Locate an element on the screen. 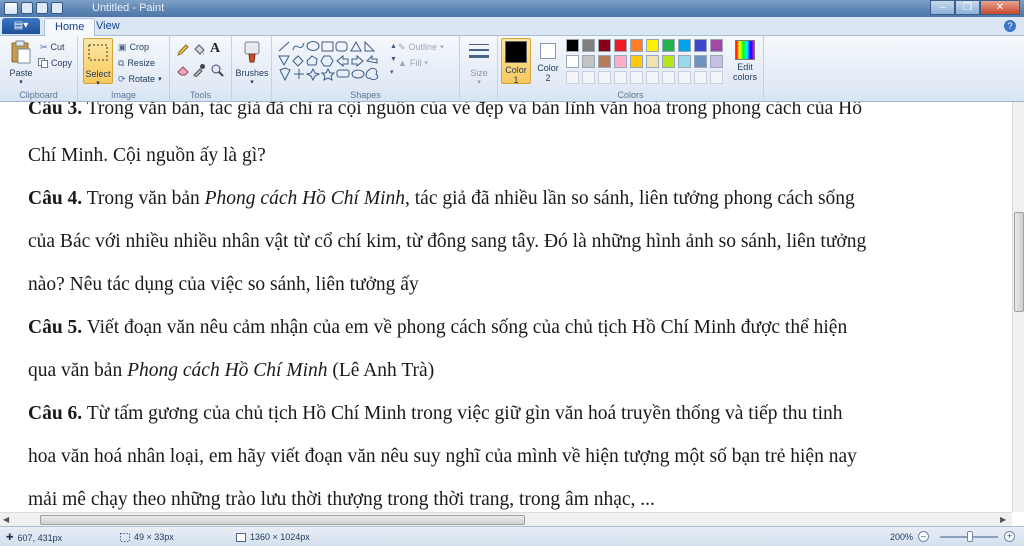  scroll-right-icon: ▶ is located at coordinates (1003, 519).